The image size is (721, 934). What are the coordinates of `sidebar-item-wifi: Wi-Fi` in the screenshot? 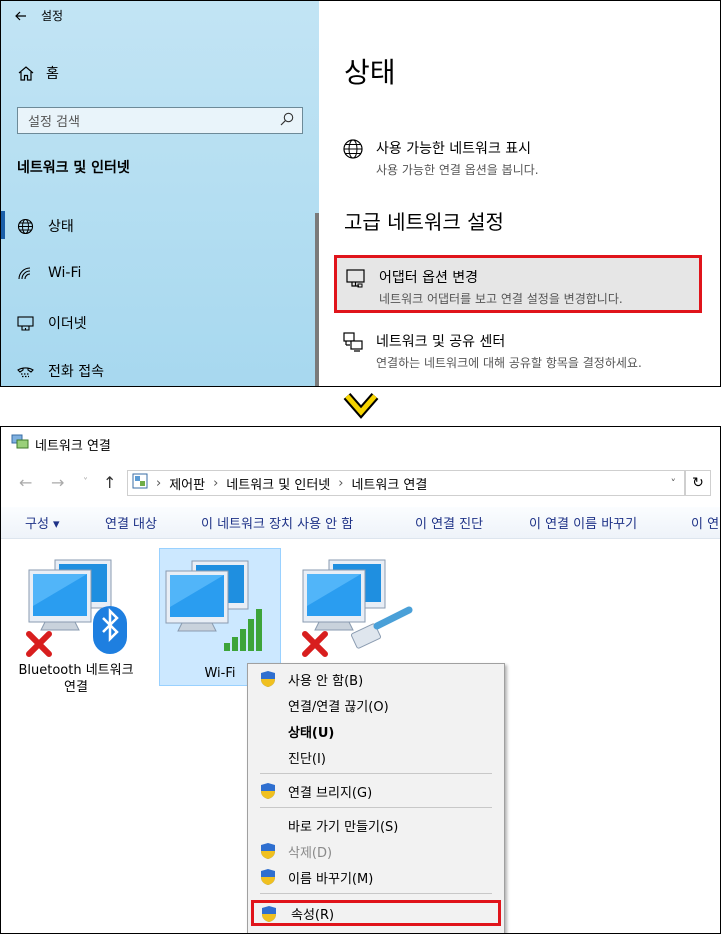 It's located at (49, 273).